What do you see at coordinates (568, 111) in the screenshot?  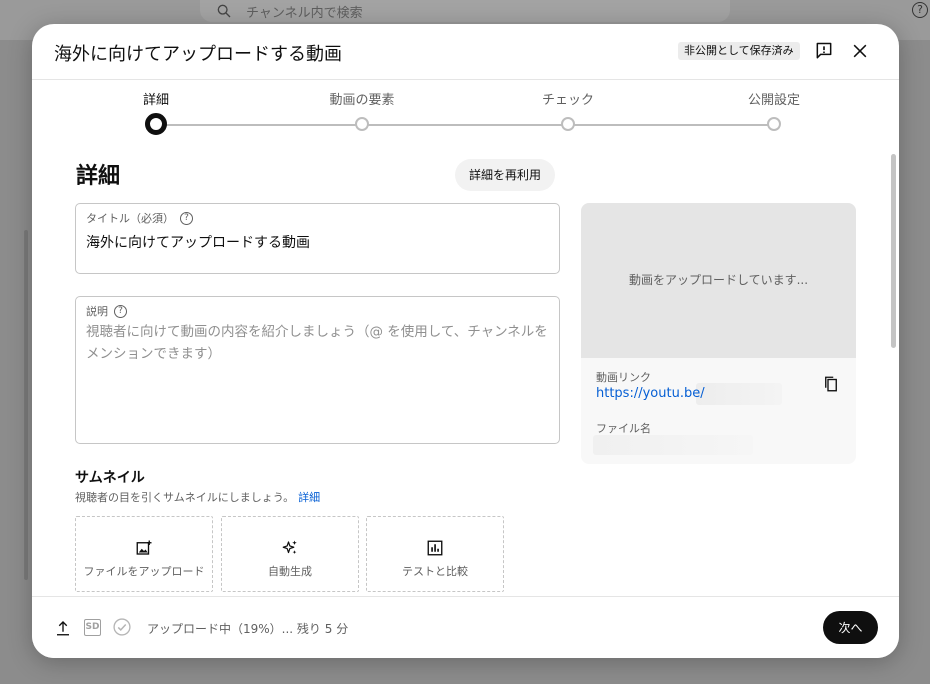 I see `step-checks: チェック` at bounding box center [568, 111].